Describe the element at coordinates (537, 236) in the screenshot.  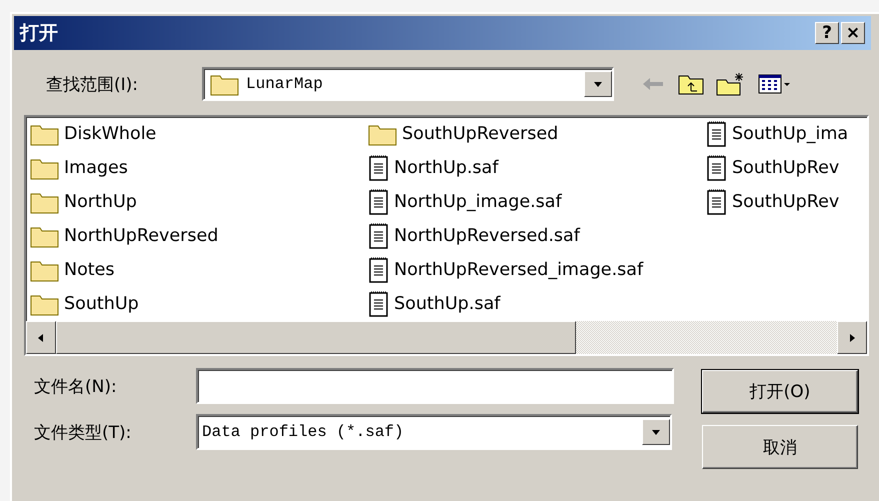
I see `file-item: NorthUpReversed.saf` at that location.